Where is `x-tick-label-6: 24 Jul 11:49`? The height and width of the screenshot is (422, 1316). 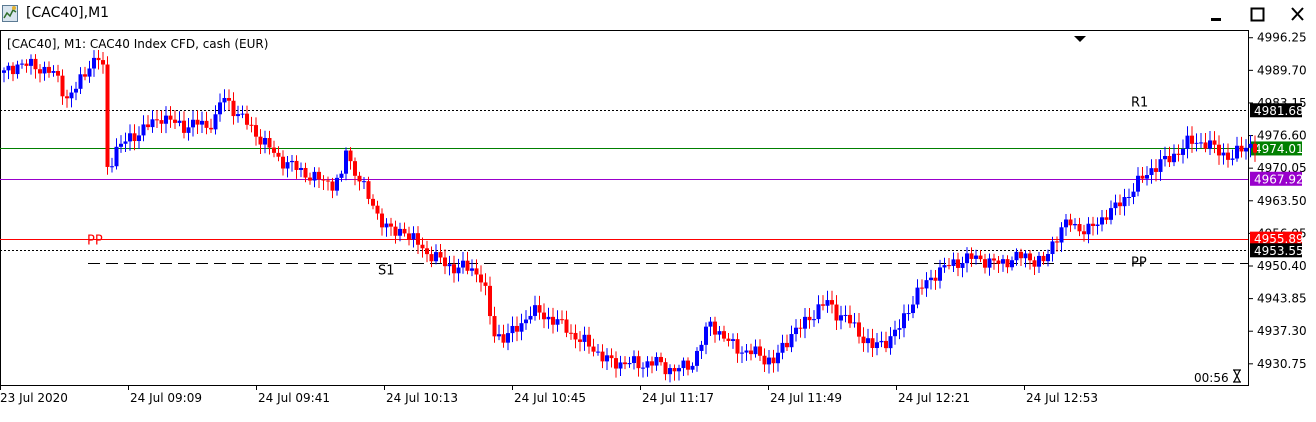 x-tick-label-6: 24 Jul 11:49 is located at coordinates (806, 398).